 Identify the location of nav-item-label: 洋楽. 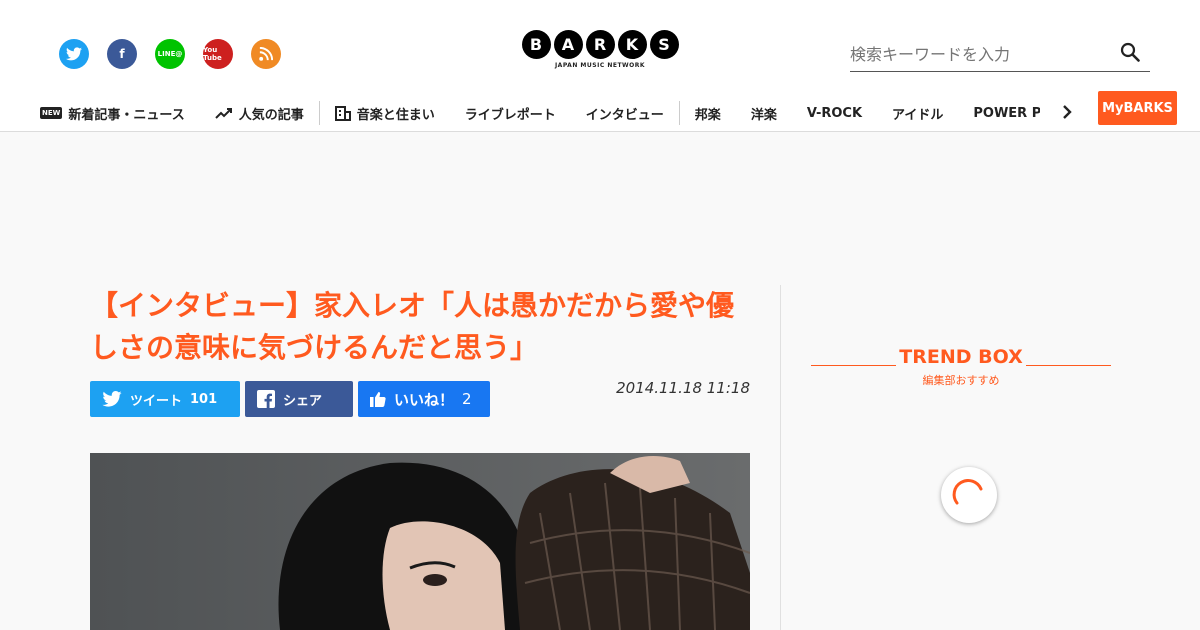
(763, 115).